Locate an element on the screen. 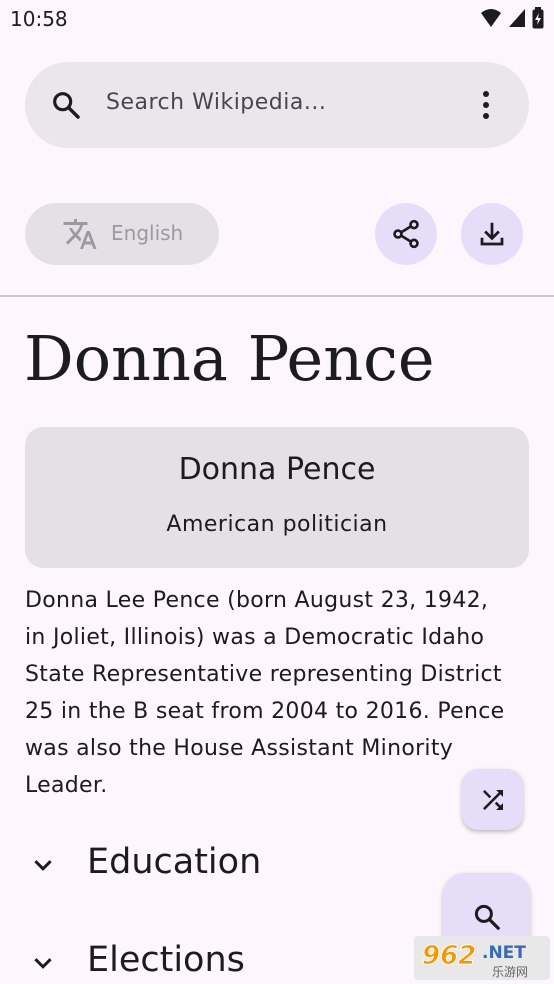 The image size is (554, 984). svg-text: 962 is located at coordinates (449, 956).